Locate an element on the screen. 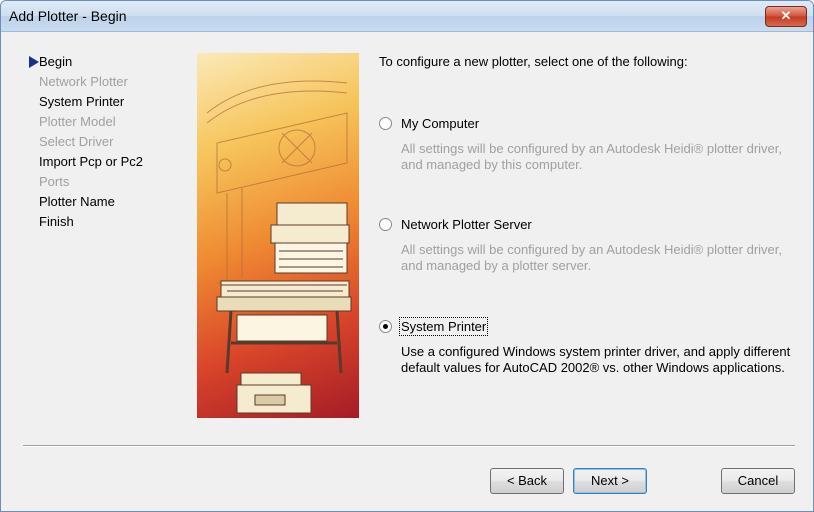  step-begin: Begin is located at coordinates (105, 62).